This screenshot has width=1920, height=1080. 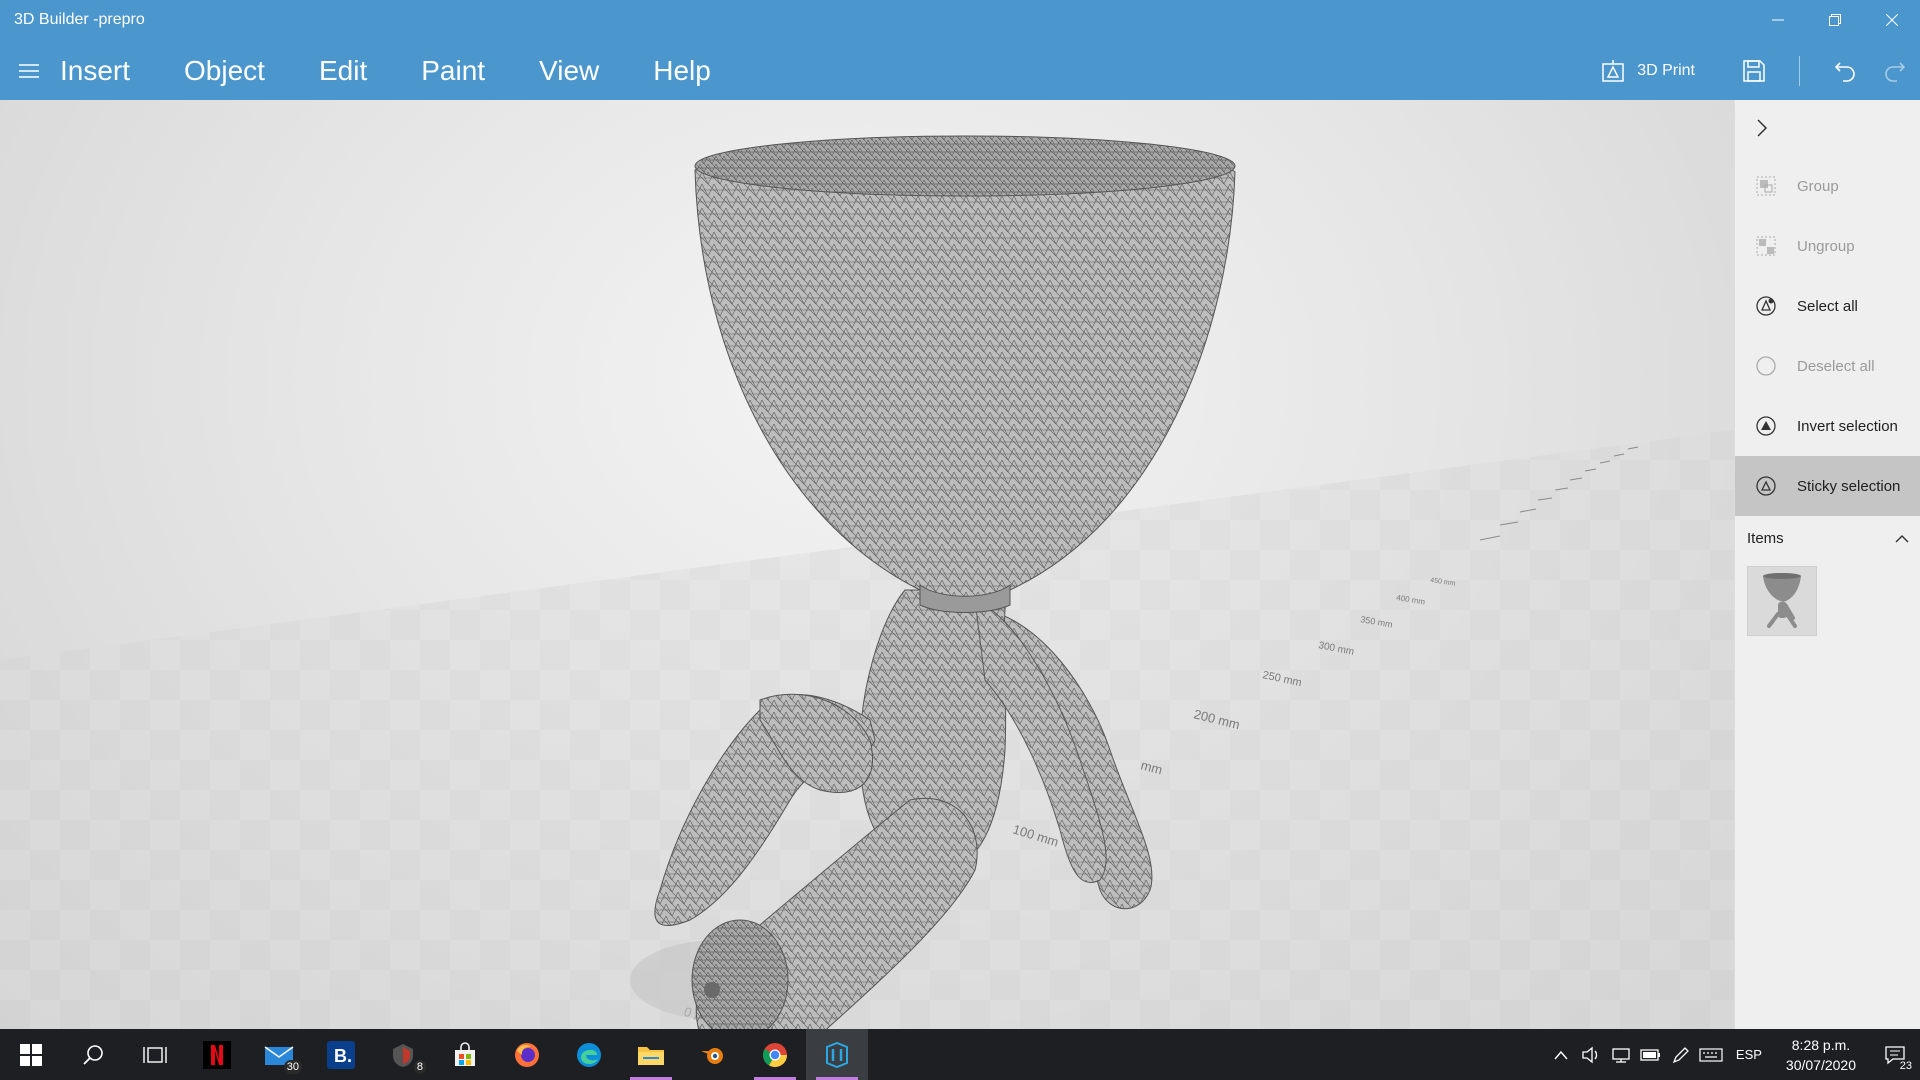 What do you see at coordinates (1845, 71) in the screenshot?
I see `undo-button` at bounding box center [1845, 71].